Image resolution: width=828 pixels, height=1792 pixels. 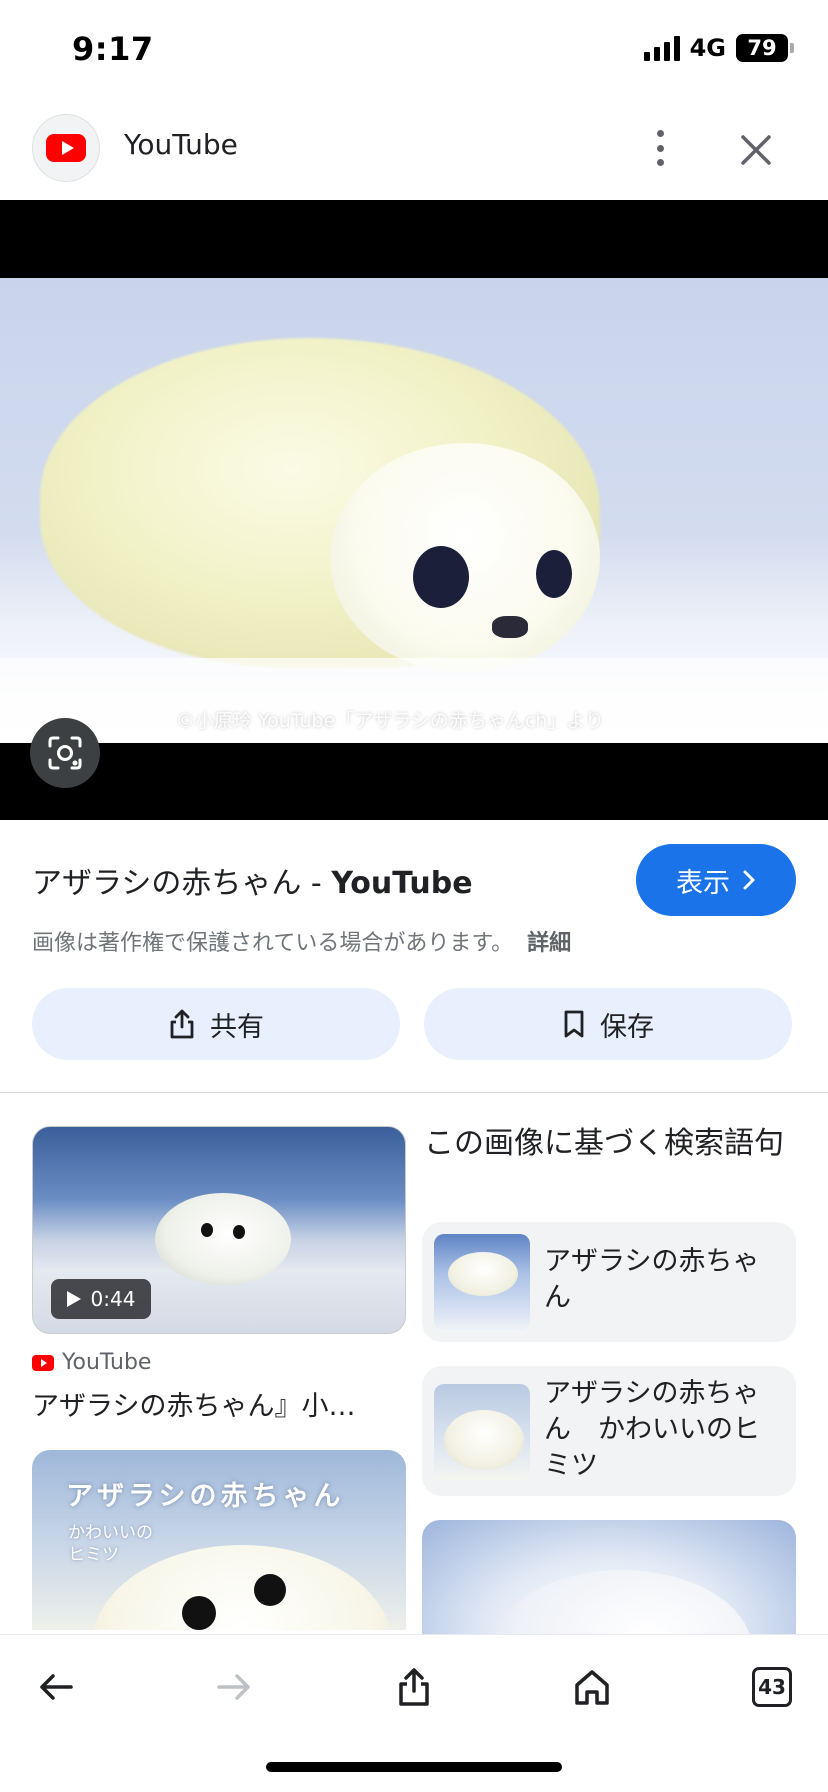 What do you see at coordinates (574, 1024) in the screenshot?
I see `bookmark-icon` at bounding box center [574, 1024].